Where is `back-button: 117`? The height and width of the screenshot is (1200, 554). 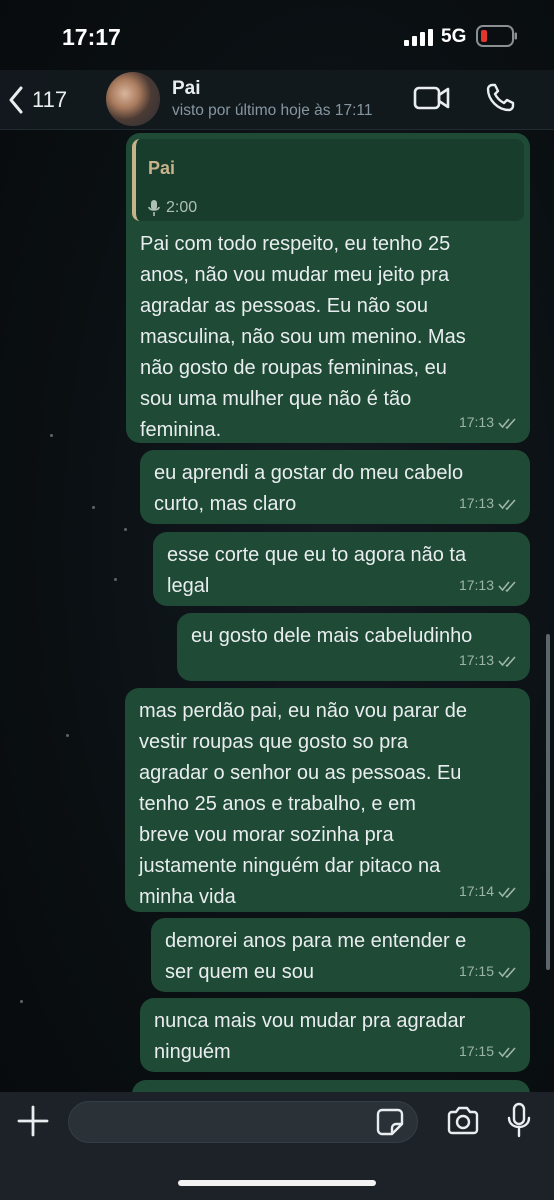 back-button: 117 is located at coordinates (48, 100).